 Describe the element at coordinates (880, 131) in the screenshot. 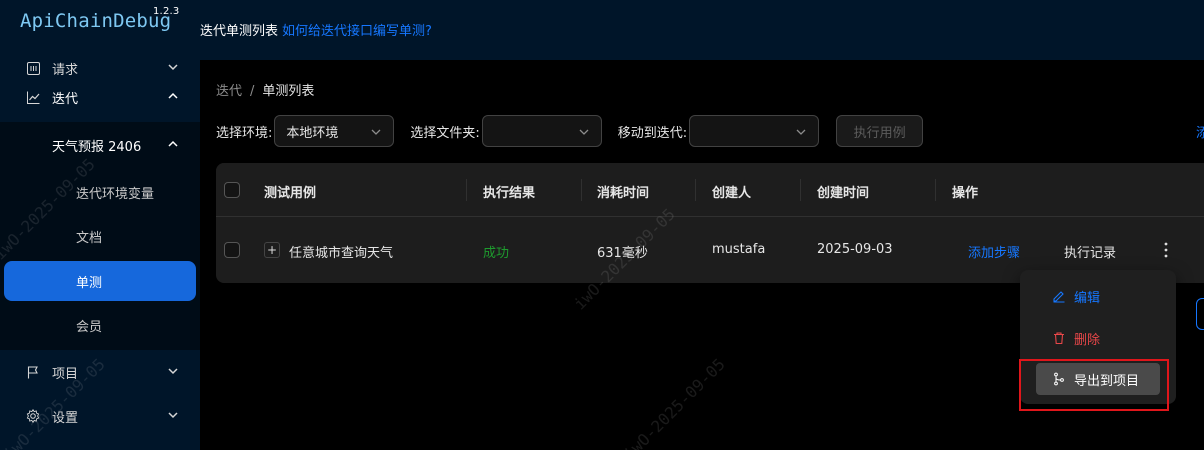

I see `run-cases-button: 执行用例` at that location.